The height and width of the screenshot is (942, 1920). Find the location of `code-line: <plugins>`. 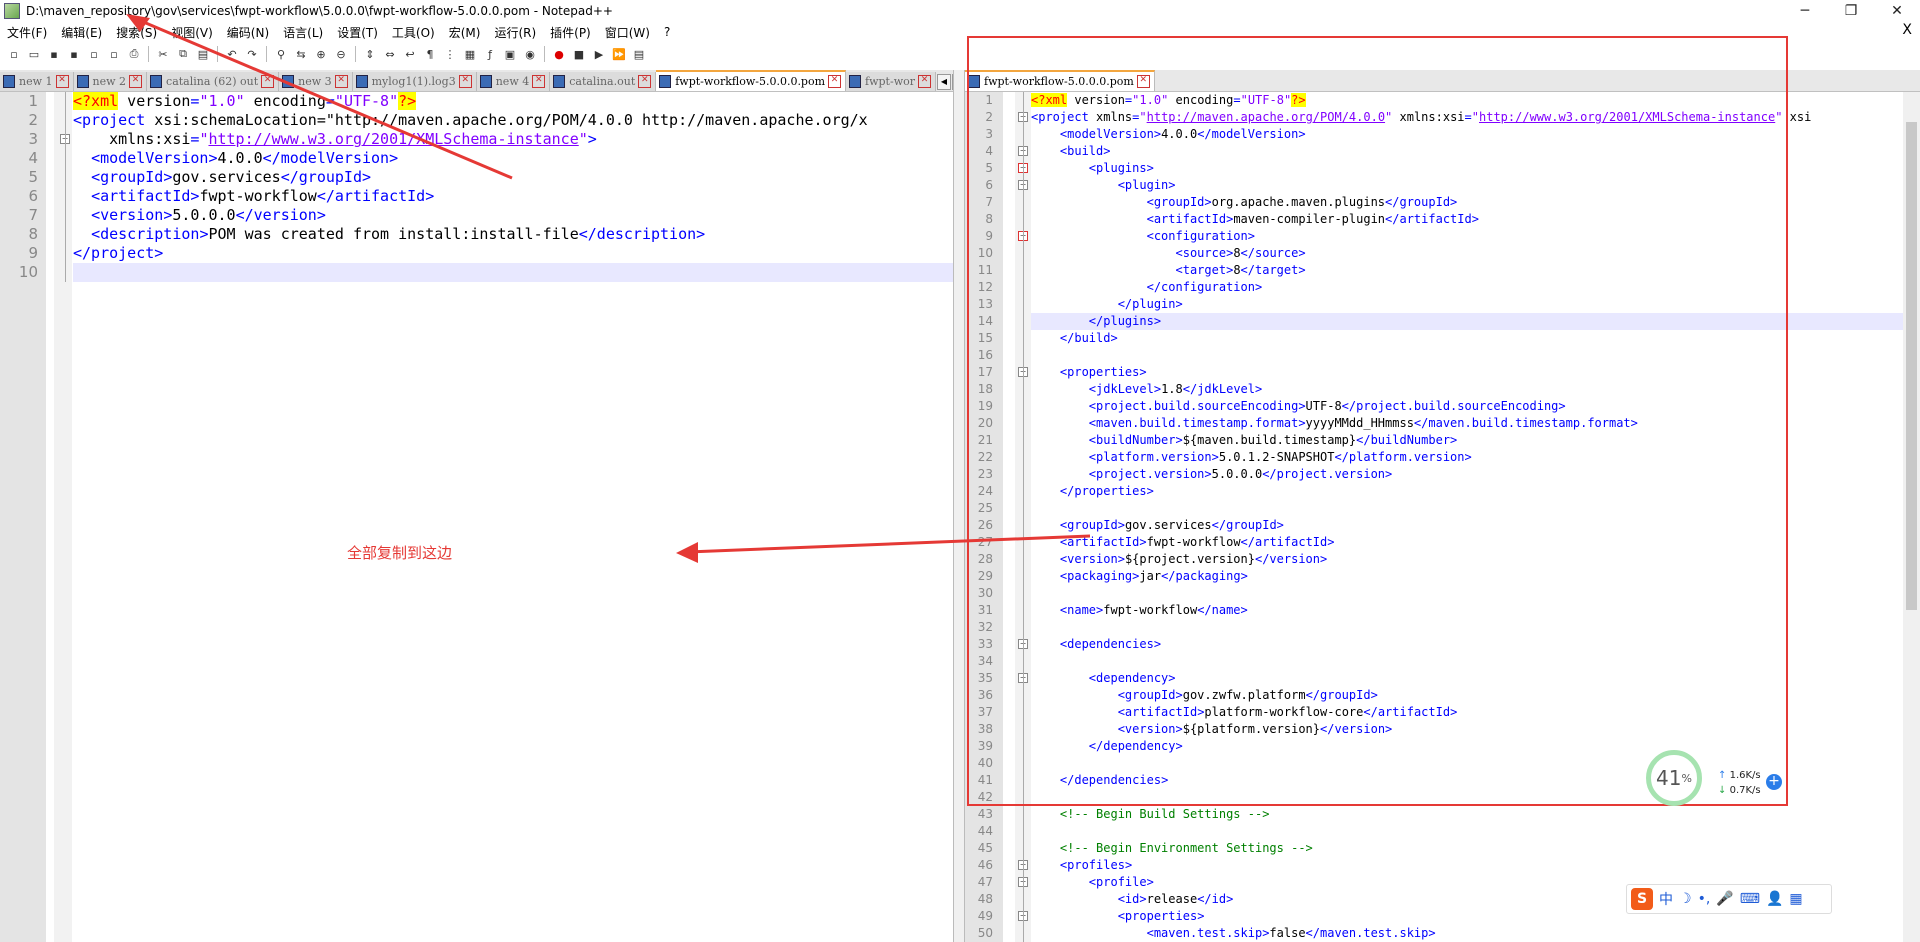

code-line: <plugins> is located at coordinates (1467, 168).